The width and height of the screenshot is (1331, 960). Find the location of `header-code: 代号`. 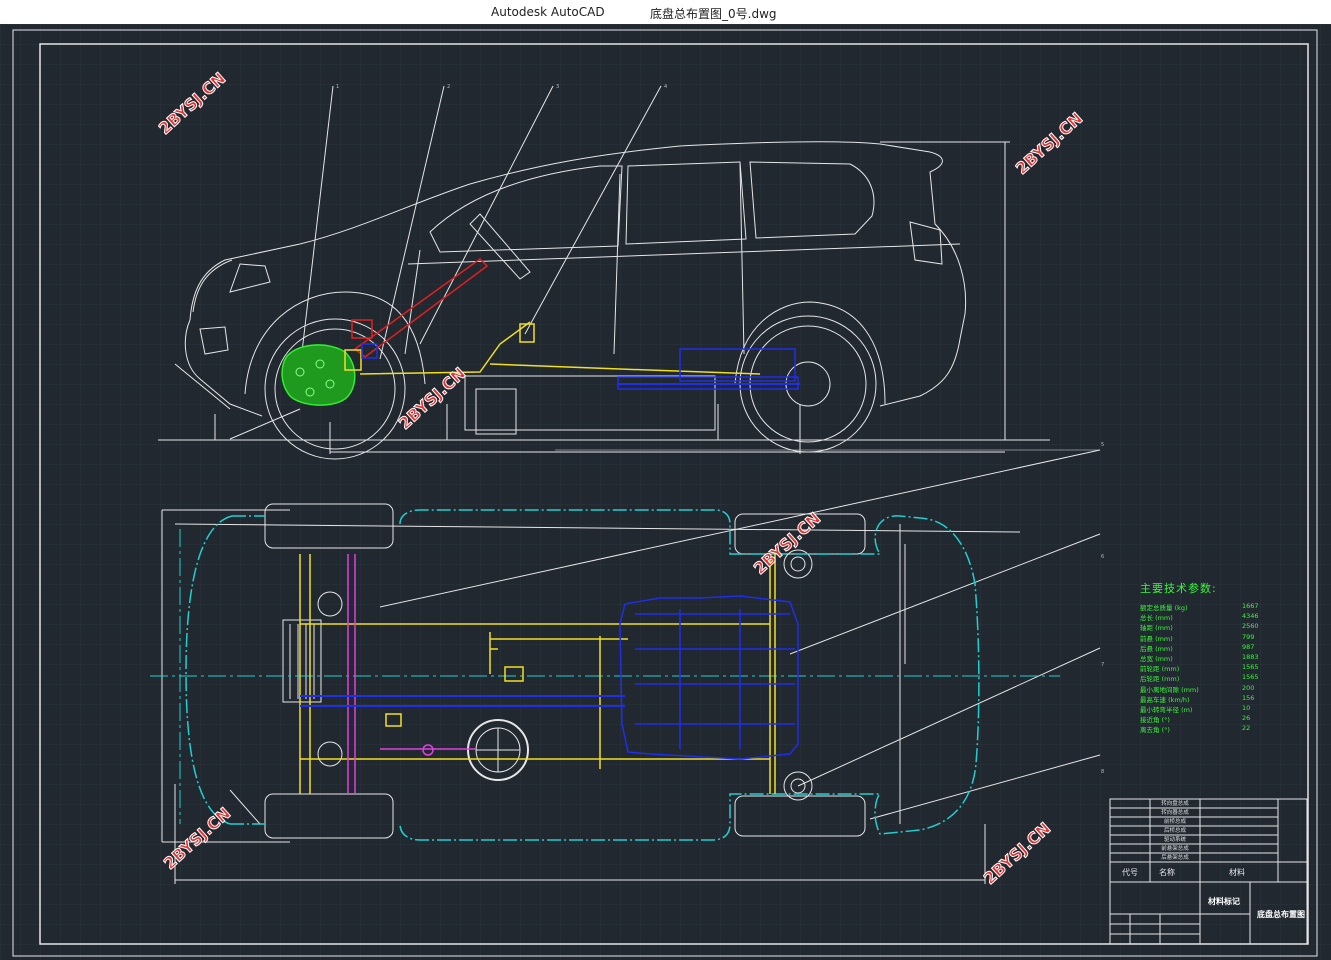

header-code: 代号 is located at coordinates (1130, 872).